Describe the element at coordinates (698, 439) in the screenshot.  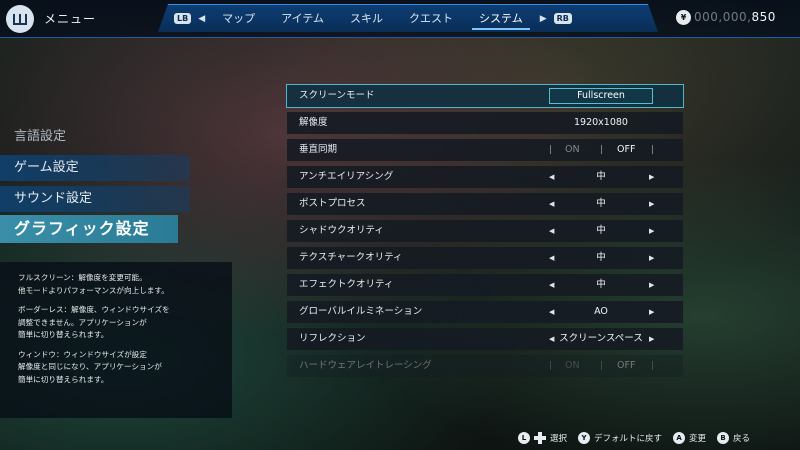
I see `hint-change-label: 変更` at that location.